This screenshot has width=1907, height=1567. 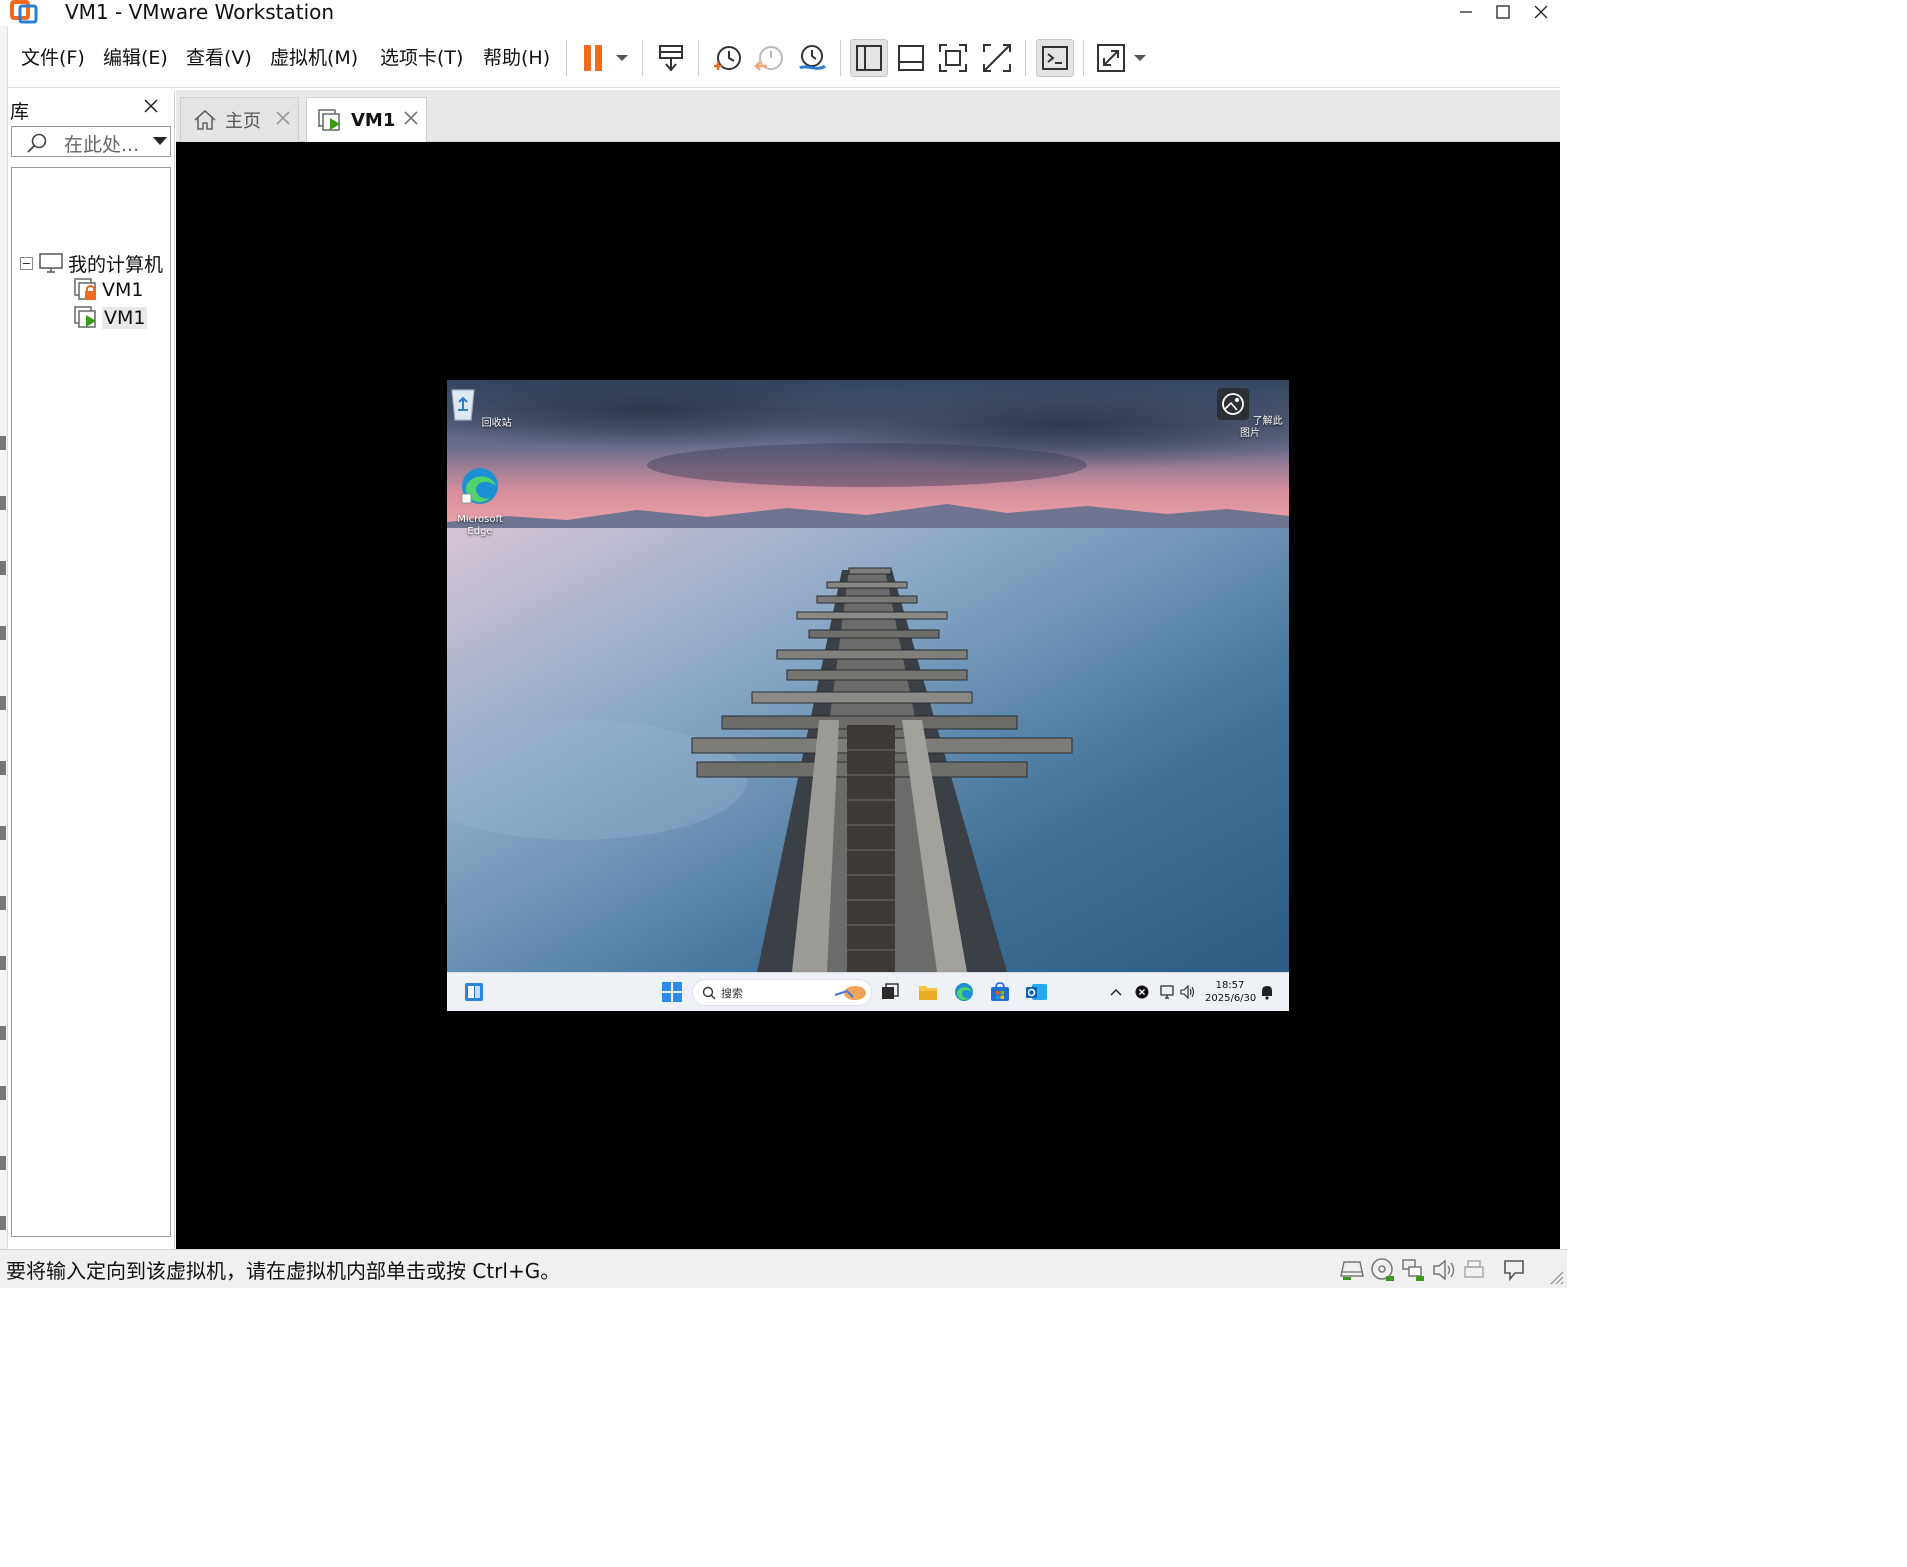 I want to click on notification-button, so click(x=1267, y=992).